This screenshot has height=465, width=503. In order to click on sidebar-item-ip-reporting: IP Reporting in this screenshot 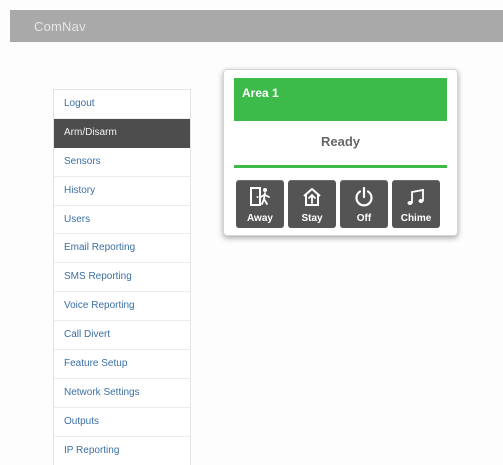, I will do `click(122, 451)`.